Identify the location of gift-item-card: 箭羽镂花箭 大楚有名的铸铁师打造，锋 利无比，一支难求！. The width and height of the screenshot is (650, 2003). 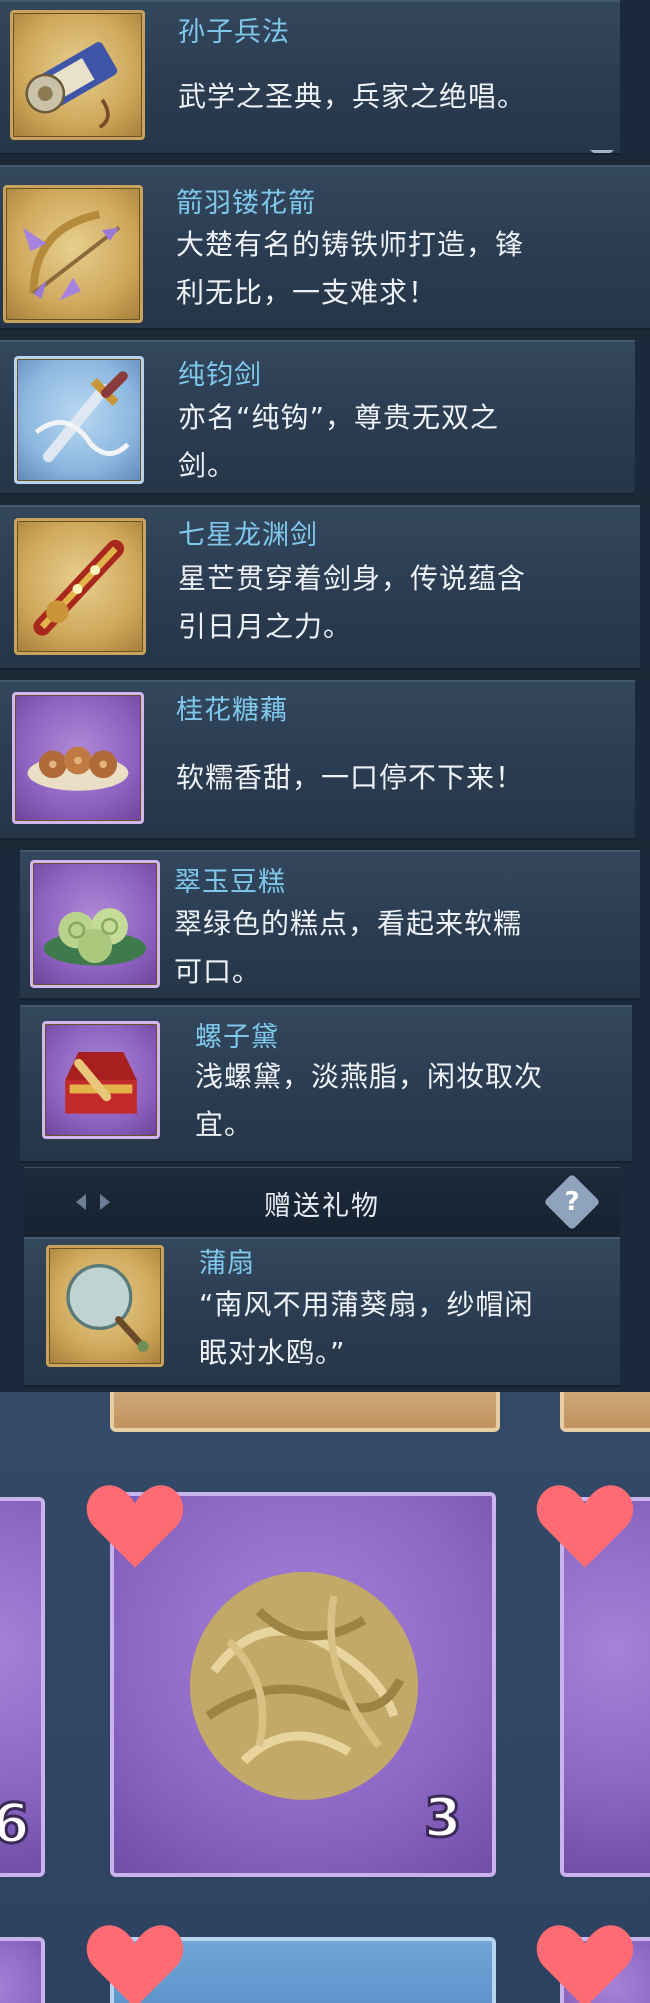
(325, 247).